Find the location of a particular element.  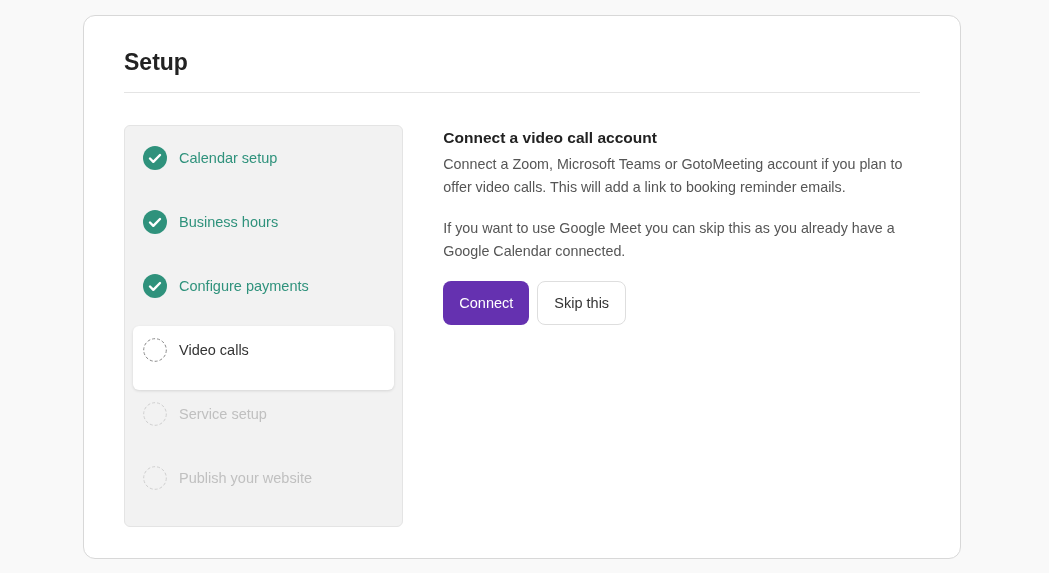

description-text: Connect a Zoom, Microsoft Teams or GotoMeeting account if you plan to offer video calls. This will add a link to booking reminder emails. is located at coordinates (673, 176).